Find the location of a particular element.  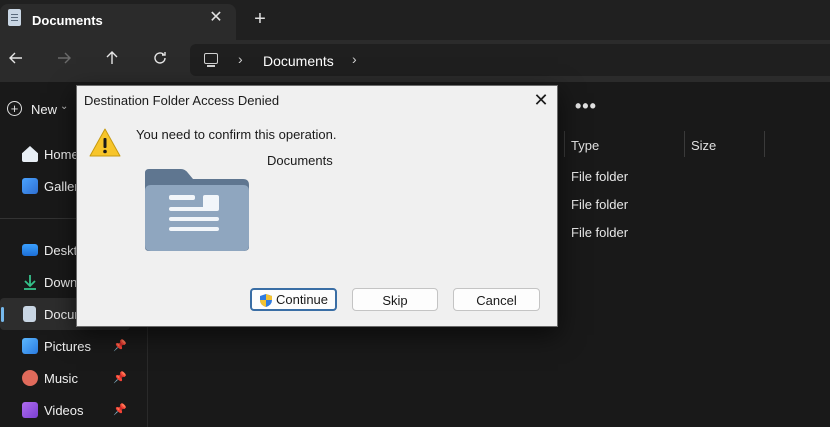

close-tab-icon: ✕ is located at coordinates (216, 18).